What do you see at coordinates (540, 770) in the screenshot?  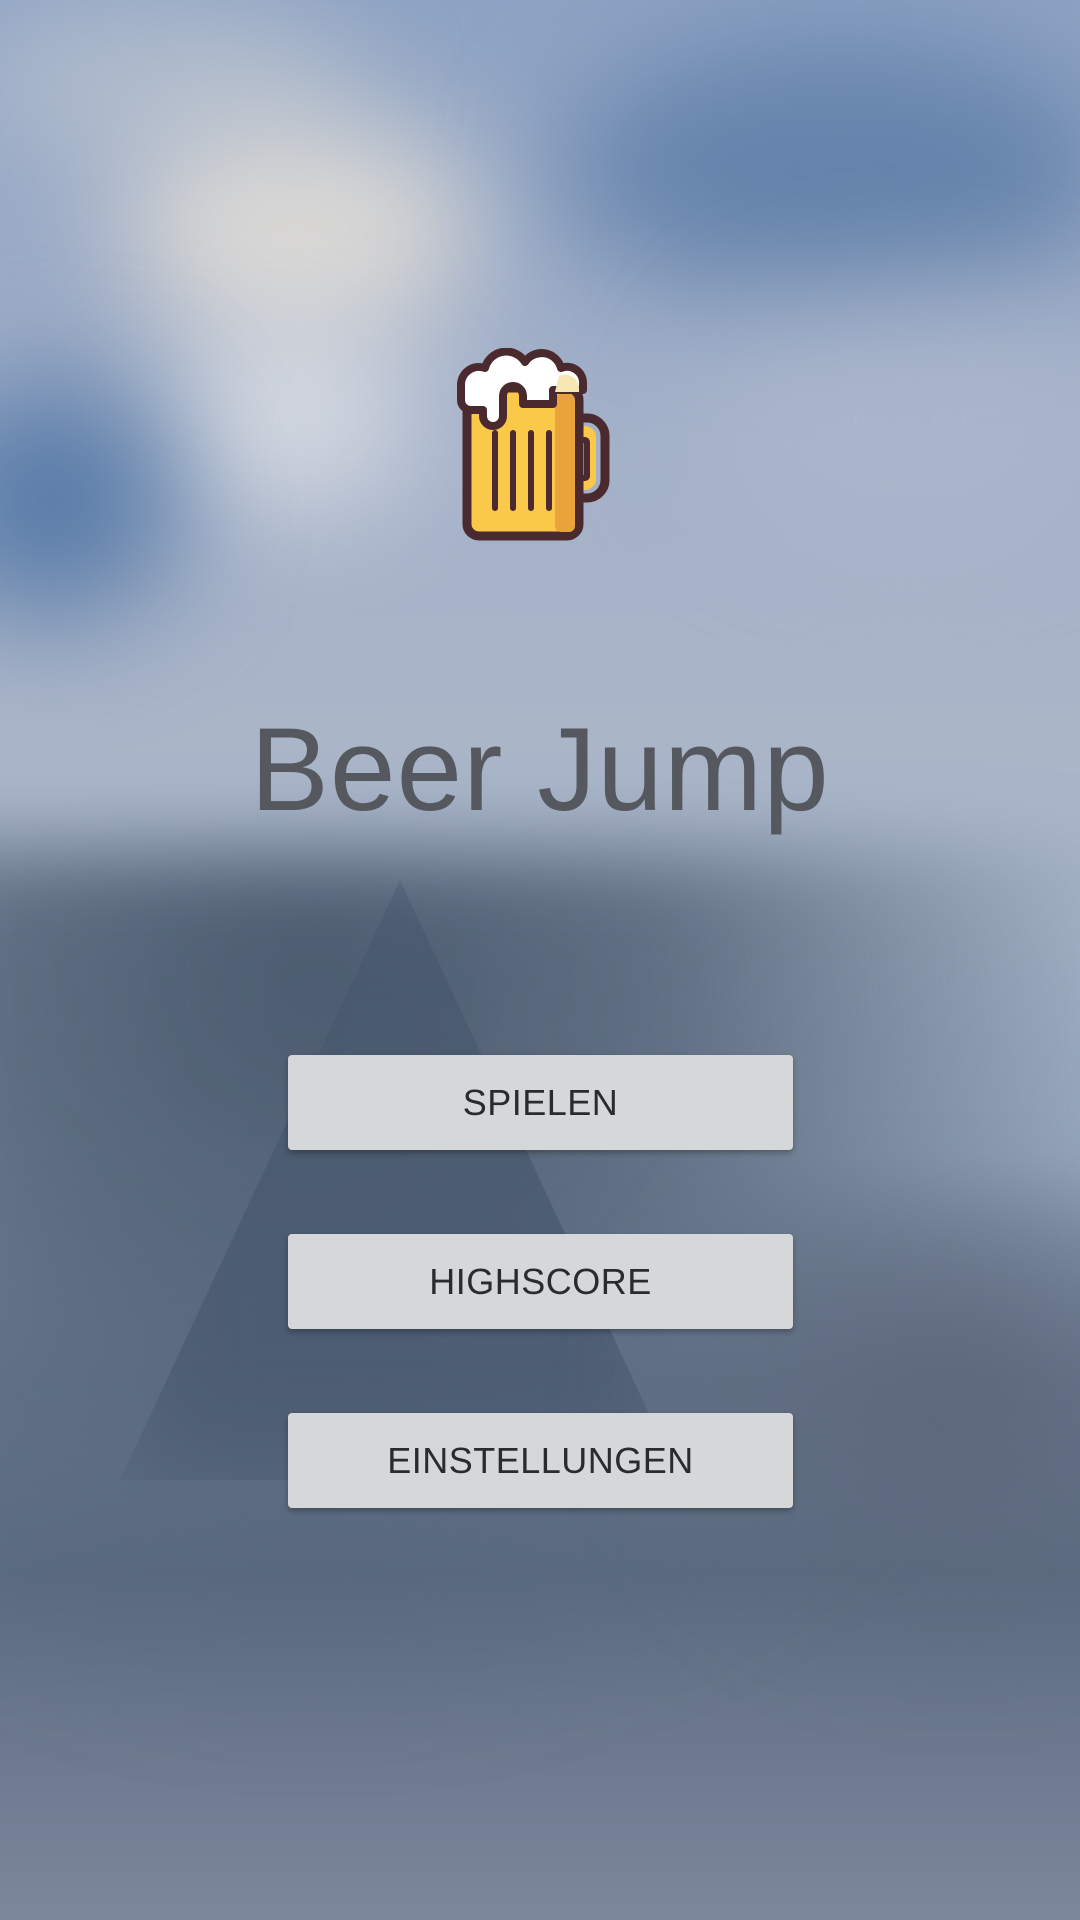 I see `app-title: Beer Jump` at bounding box center [540, 770].